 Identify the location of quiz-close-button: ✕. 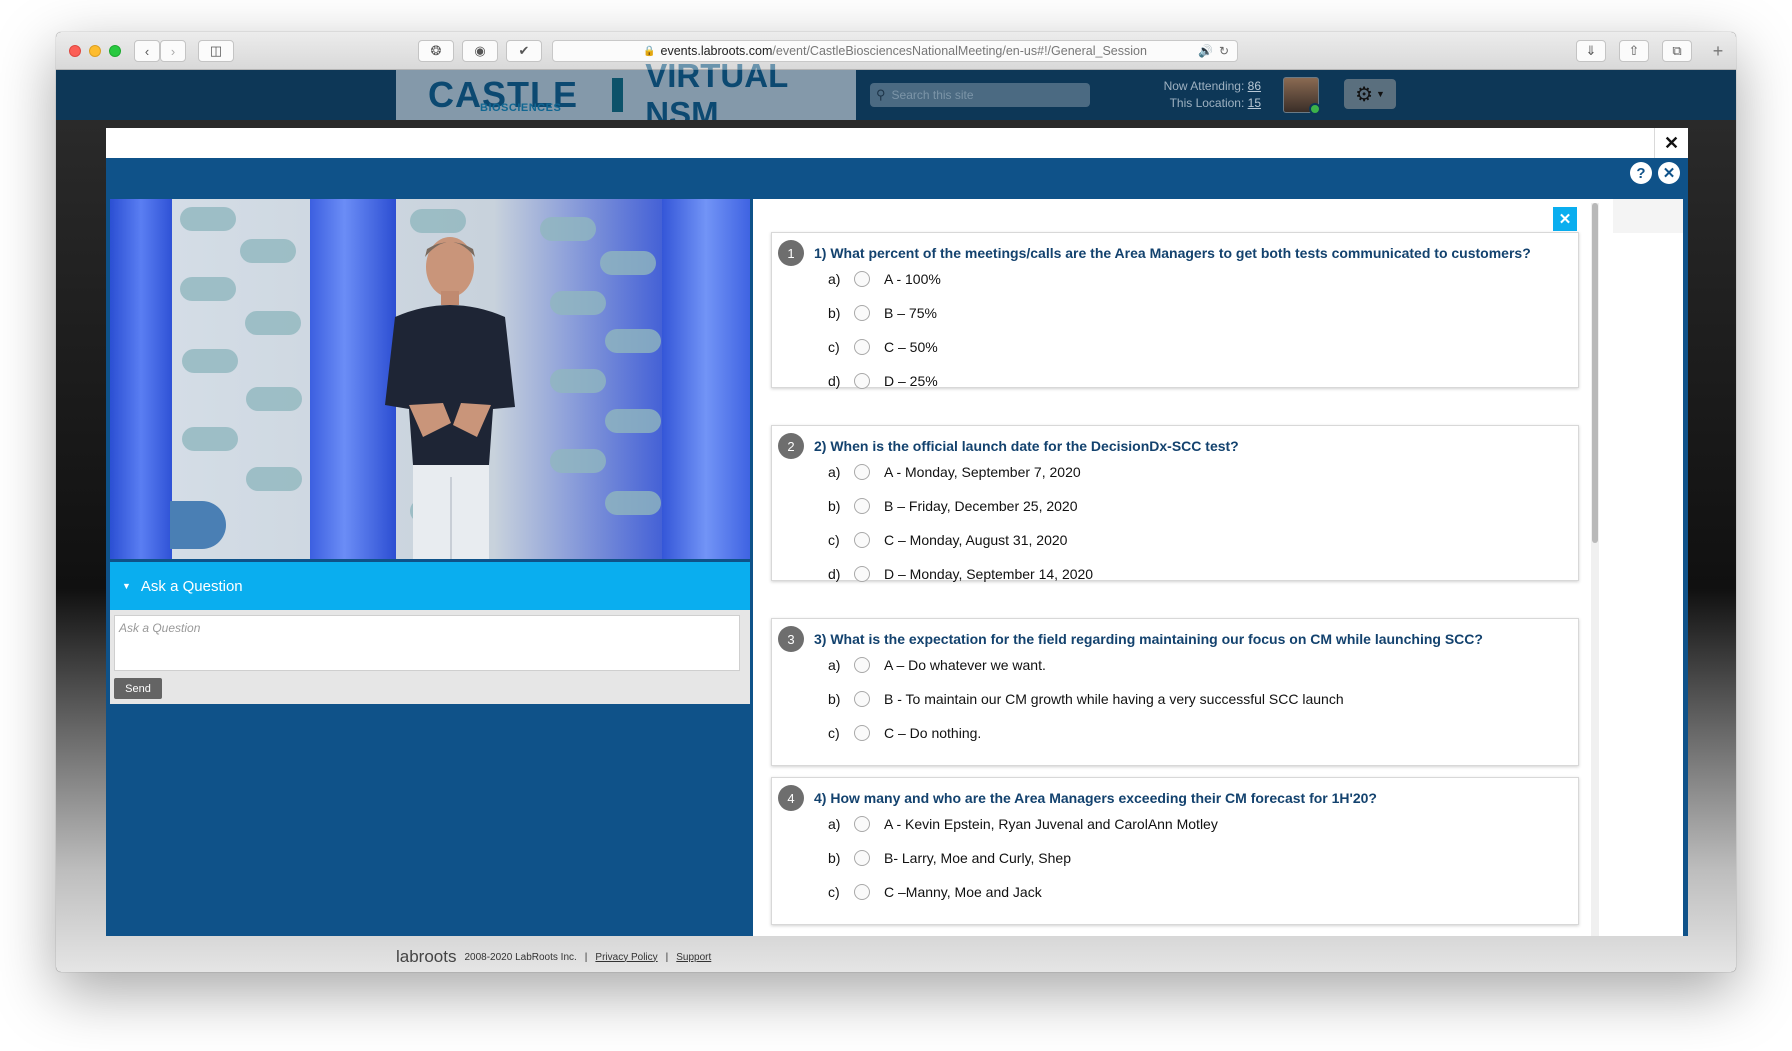
(1565, 219).